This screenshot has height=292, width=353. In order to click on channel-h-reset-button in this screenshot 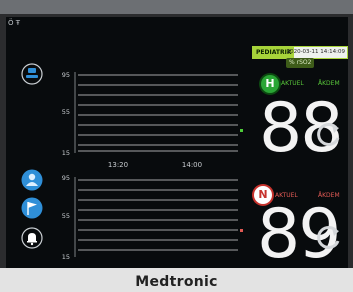, I will do `click(329, 134)`.